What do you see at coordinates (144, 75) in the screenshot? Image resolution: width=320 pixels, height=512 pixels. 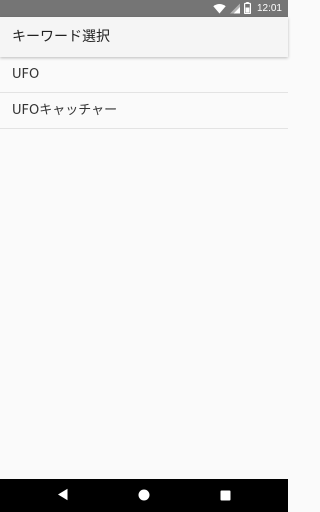 I see `list-item: UFO` at bounding box center [144, 75].